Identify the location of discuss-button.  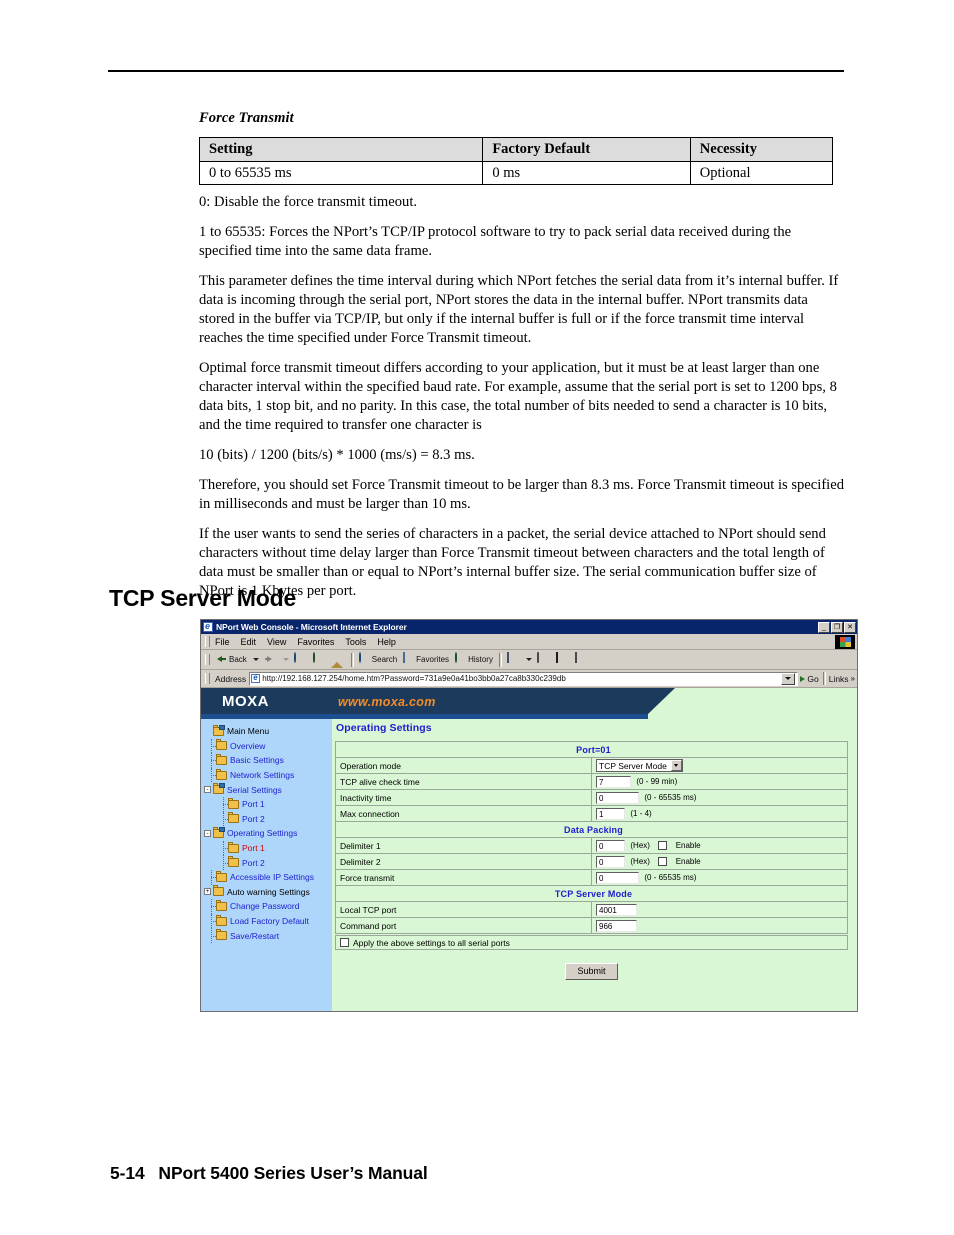
(581, 659).